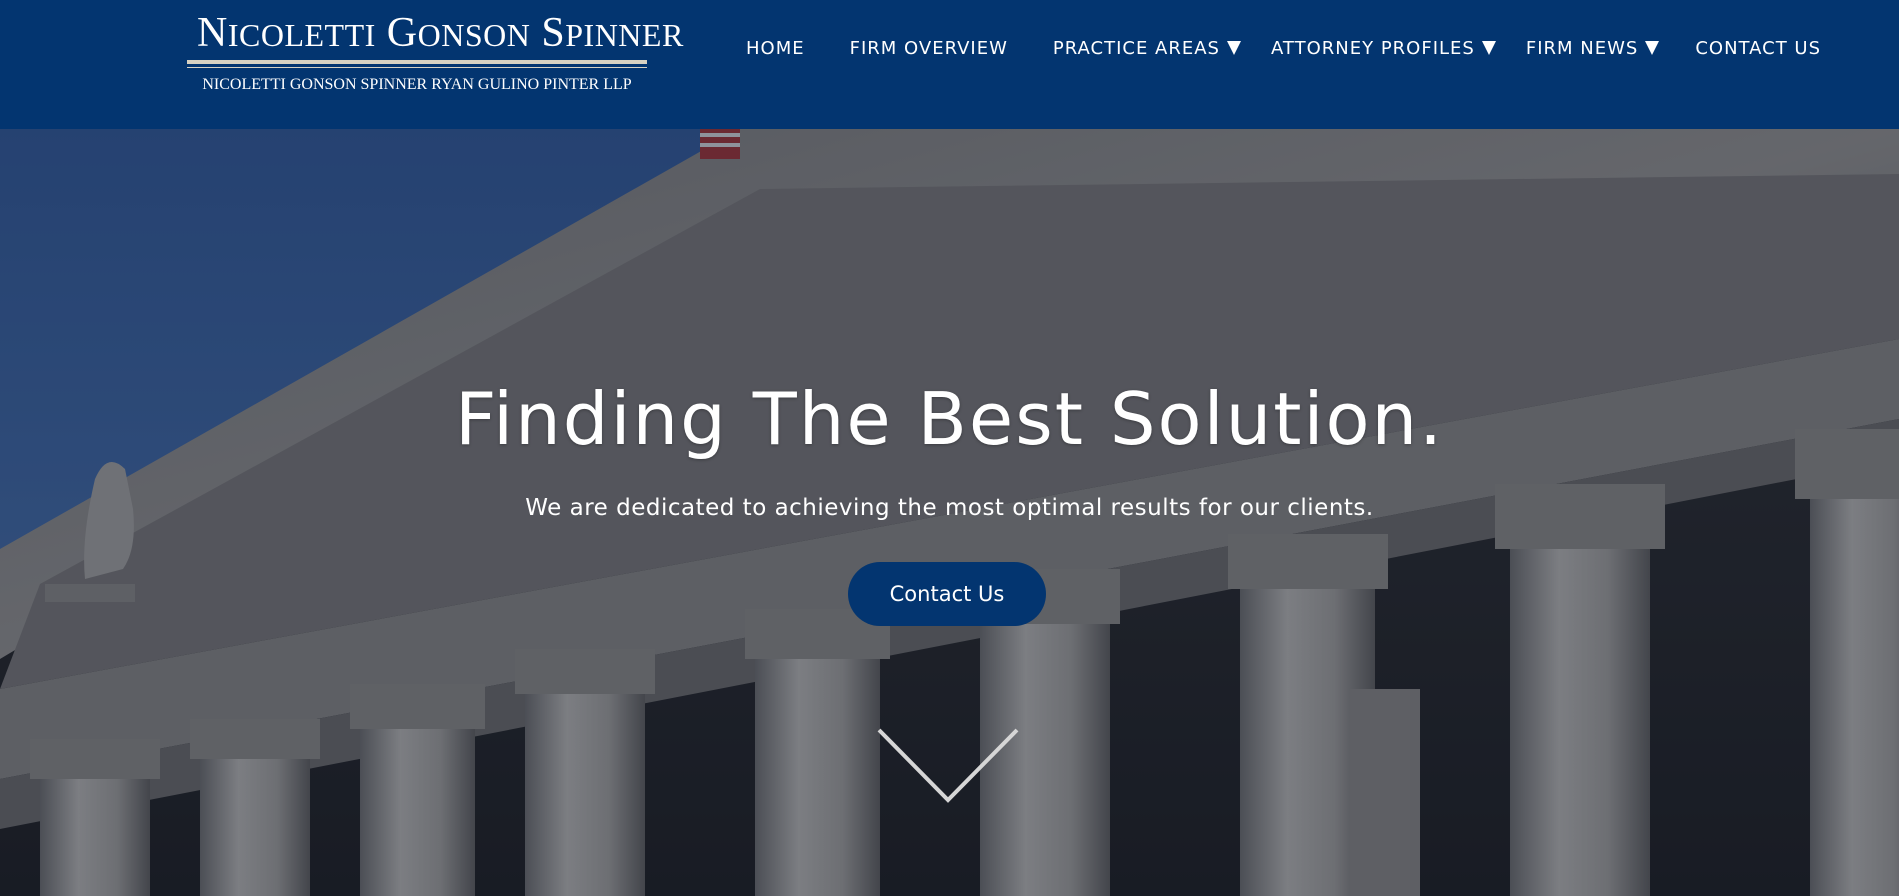 The width and height of the screenshot is (1899, 896). I want to click on nav-firm-overview-label: FIRM OVERVIEW, so click(928, 48).